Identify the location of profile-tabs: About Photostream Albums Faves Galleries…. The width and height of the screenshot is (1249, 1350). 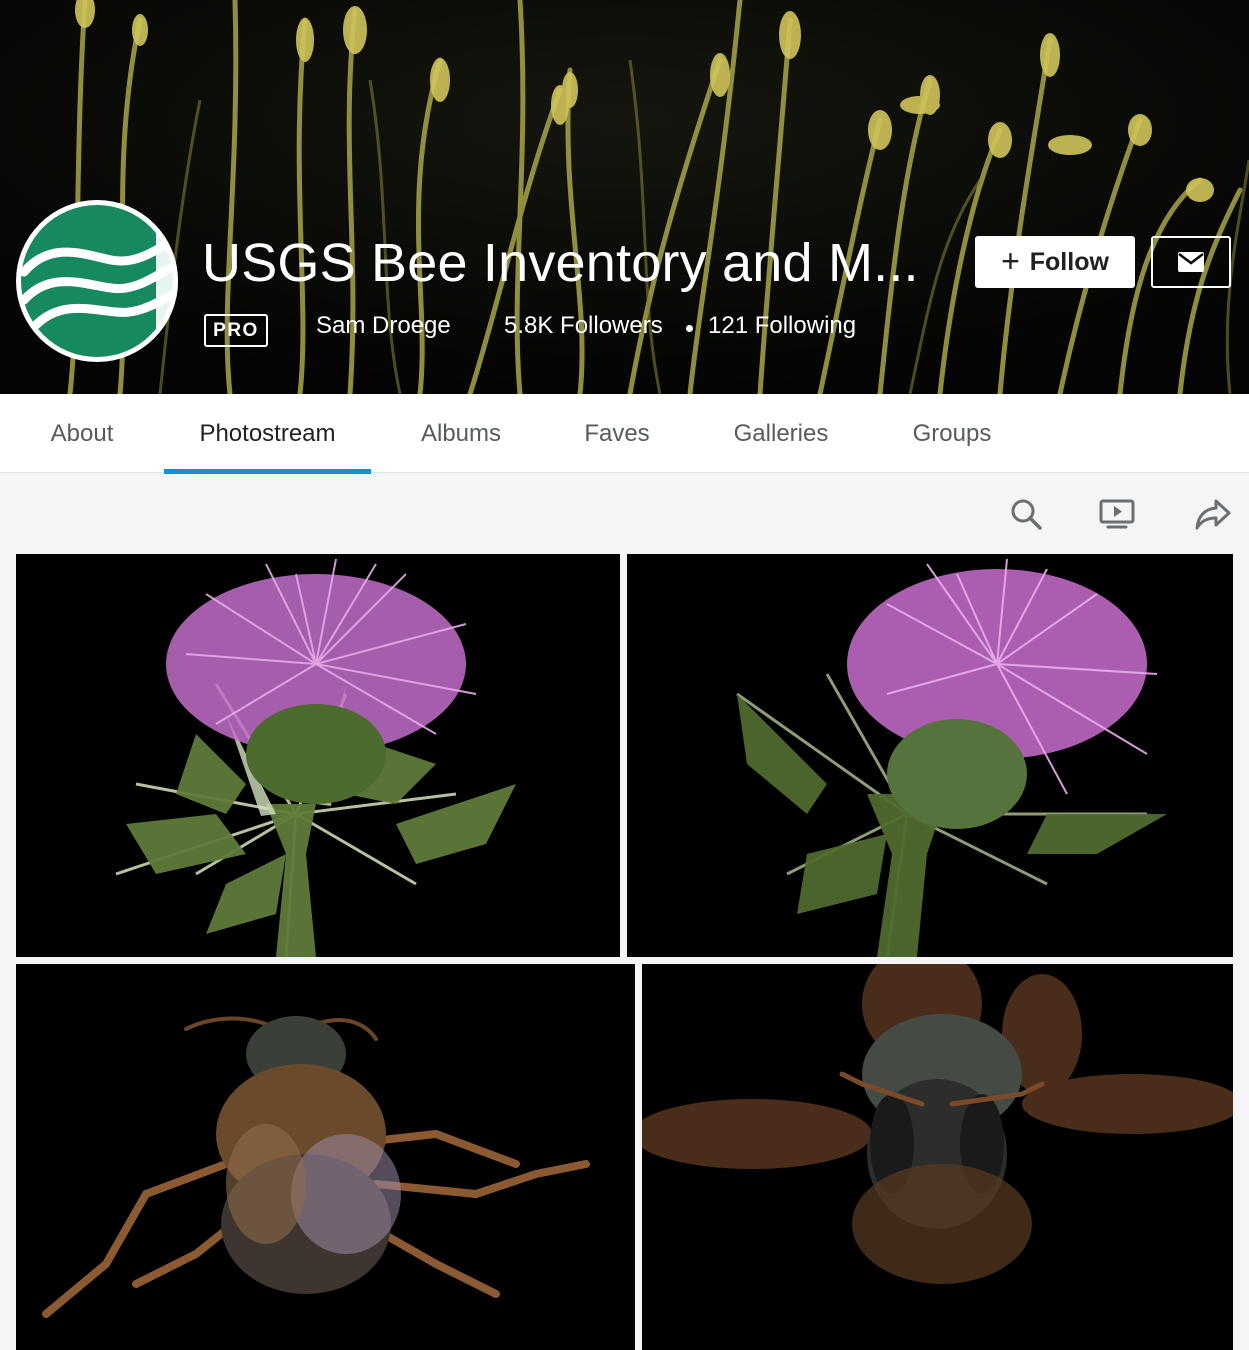
(624, 434).